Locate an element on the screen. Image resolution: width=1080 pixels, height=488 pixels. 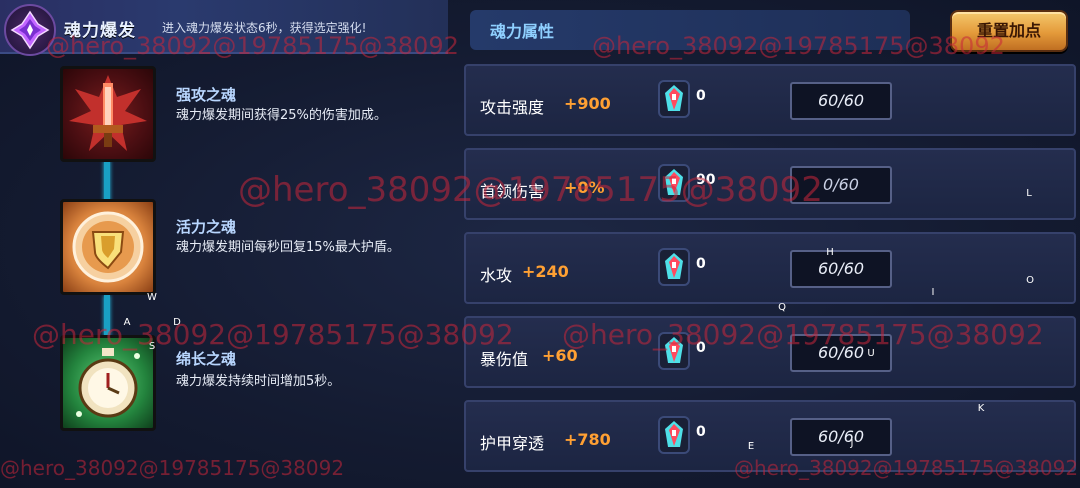
key-hint-l: L is located at coordinates (1029, 193).